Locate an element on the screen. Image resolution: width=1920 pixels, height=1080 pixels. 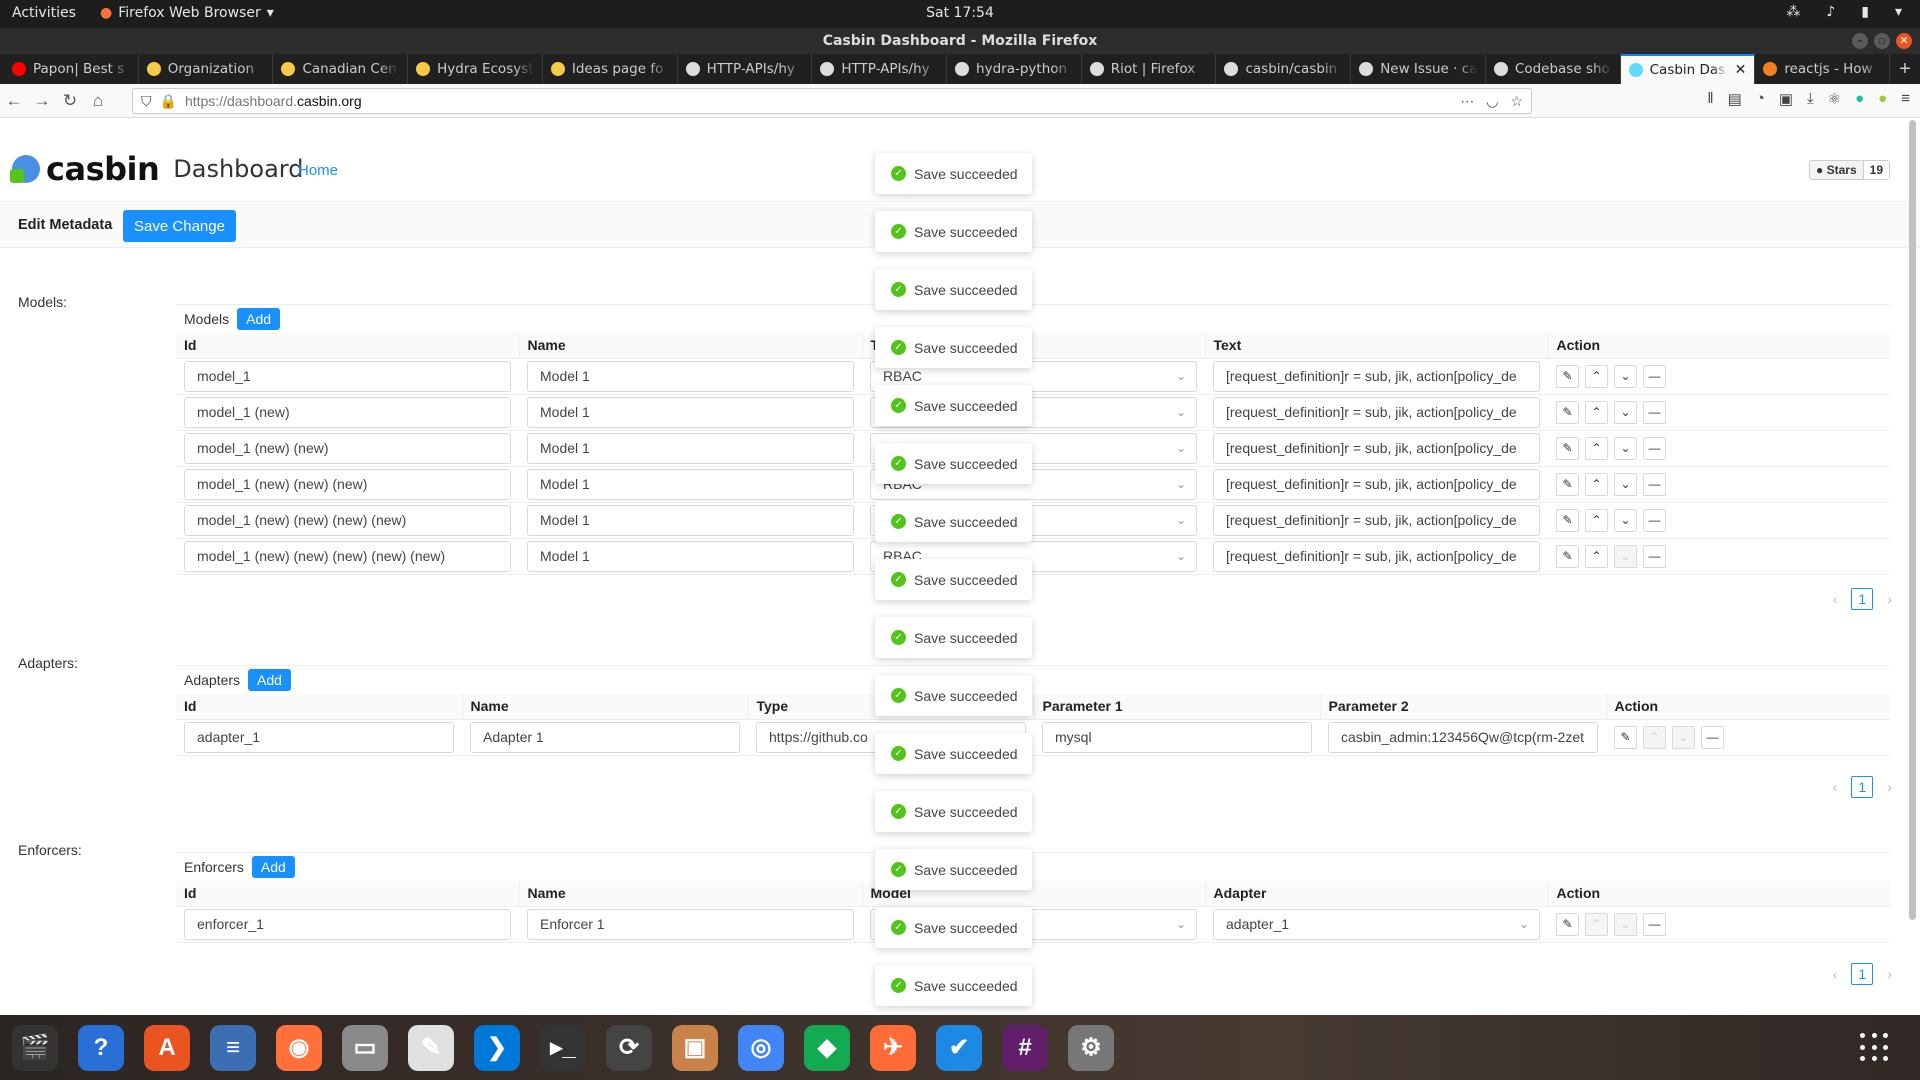
nav-home-link: Home is located at coordinates (318, 170).